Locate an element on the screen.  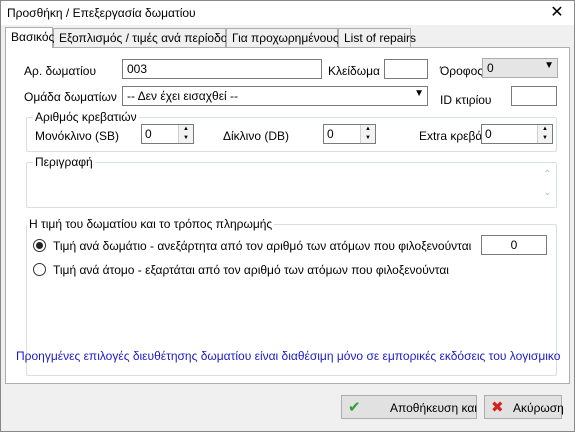
title-bar: Προσθήκη / Επεξεργασία δωματίου ✕ is located at coordinates (287, 13).